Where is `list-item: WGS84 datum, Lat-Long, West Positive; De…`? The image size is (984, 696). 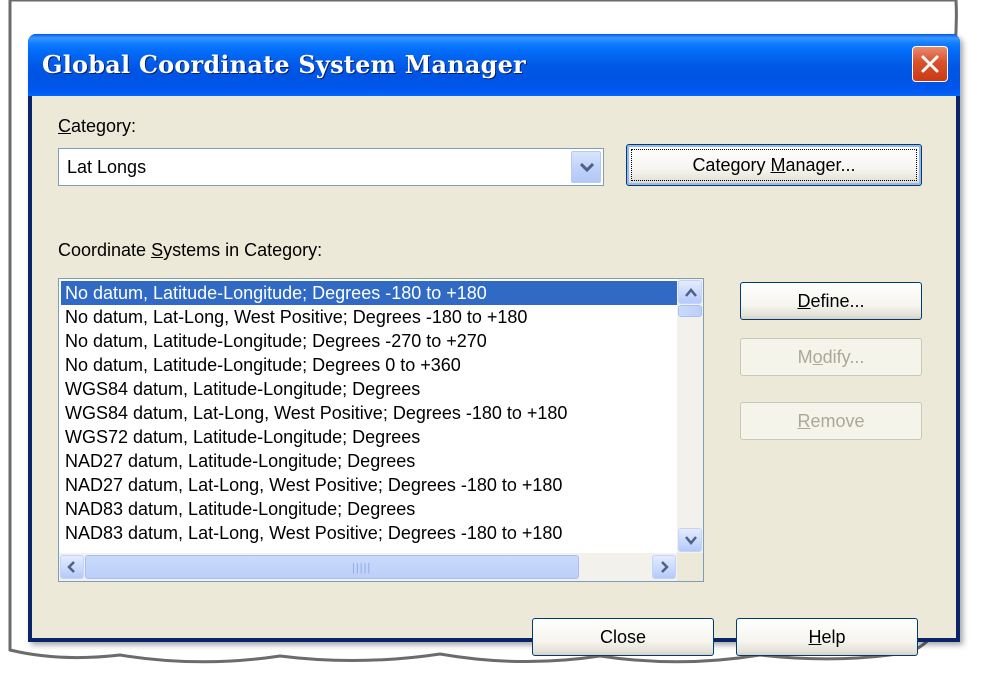 list-item: WGS84 datum, Lat-Long, West Positive; De… is located at coordinates (369, 413).